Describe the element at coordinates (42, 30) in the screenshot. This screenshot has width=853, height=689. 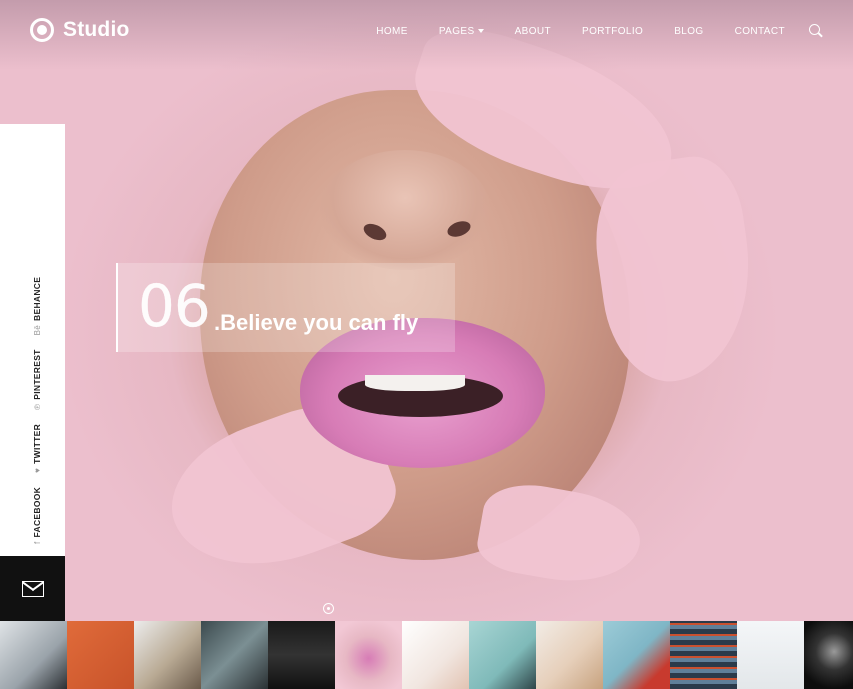
I see `logo-icon` at that location.